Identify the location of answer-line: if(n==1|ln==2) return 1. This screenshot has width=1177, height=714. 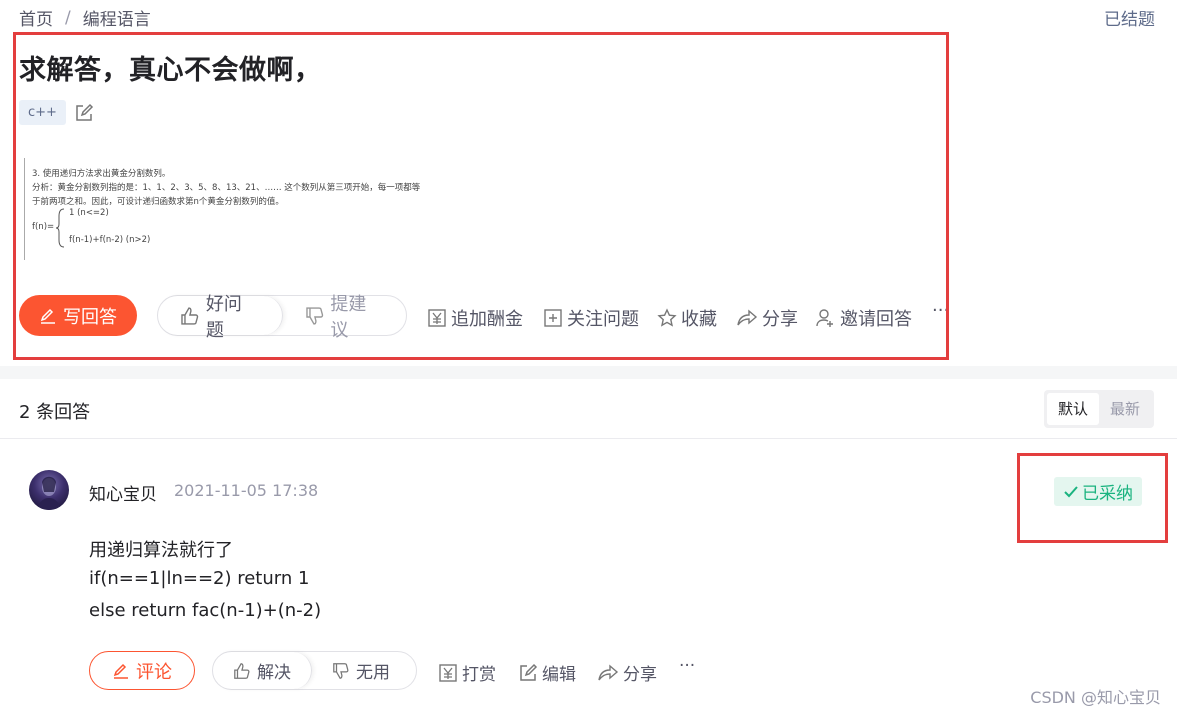
(199, 578).